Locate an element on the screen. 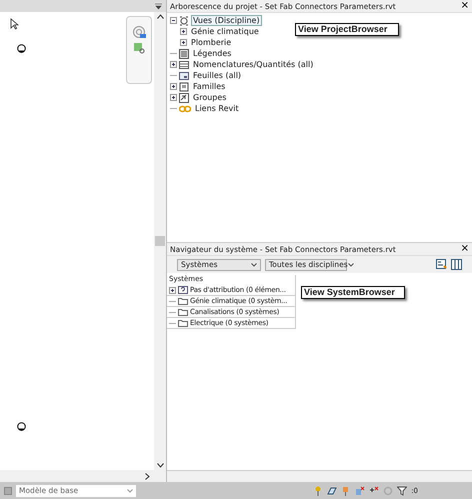 This screenshot has height=499, width=472. tree-item: Génie climatique is located at coordinates (225, 31).